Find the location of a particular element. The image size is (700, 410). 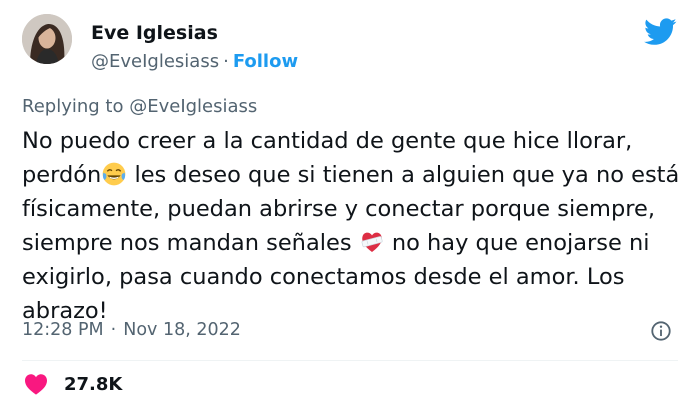

heart-icon is located at coordinates (36, 384).